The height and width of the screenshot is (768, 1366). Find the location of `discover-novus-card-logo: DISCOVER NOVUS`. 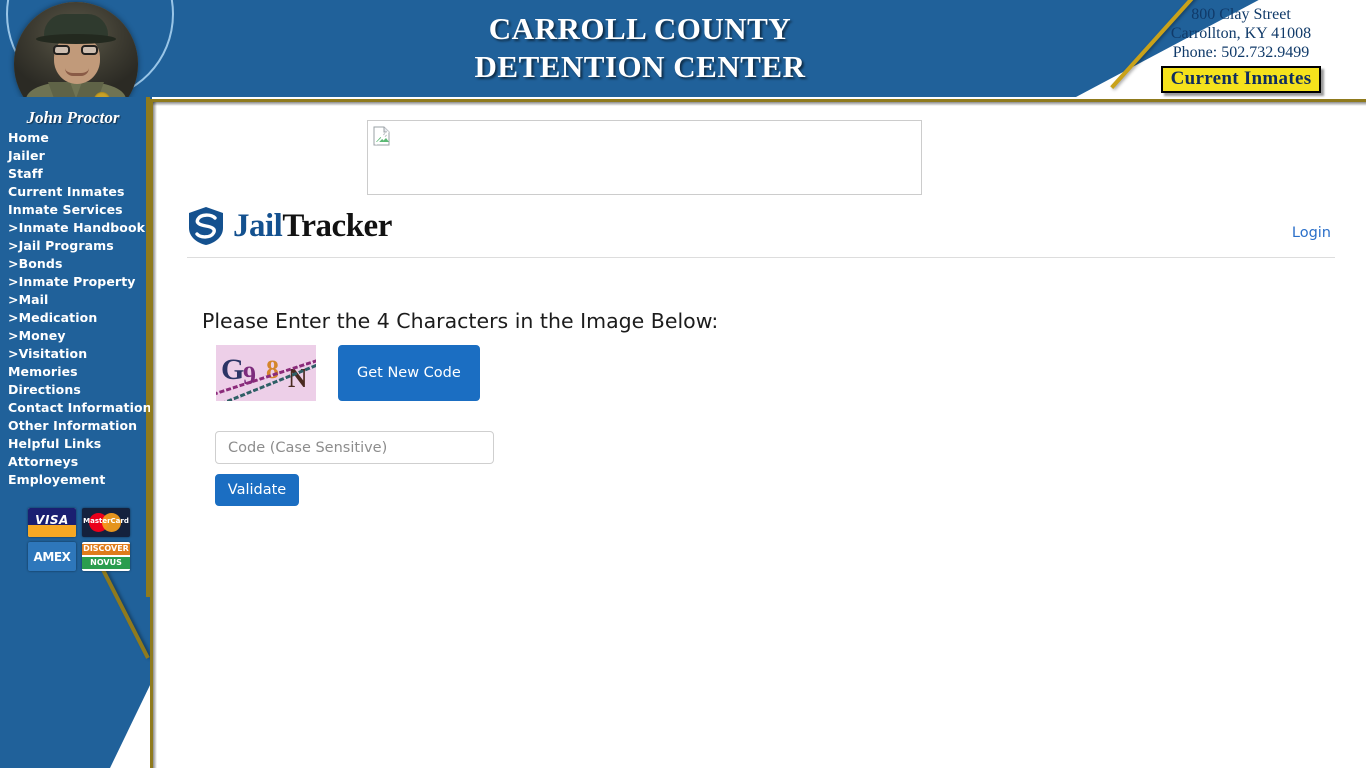

discover-novus-card-logo: DISCOVER NOVUS is located at coordinates (106, 556).